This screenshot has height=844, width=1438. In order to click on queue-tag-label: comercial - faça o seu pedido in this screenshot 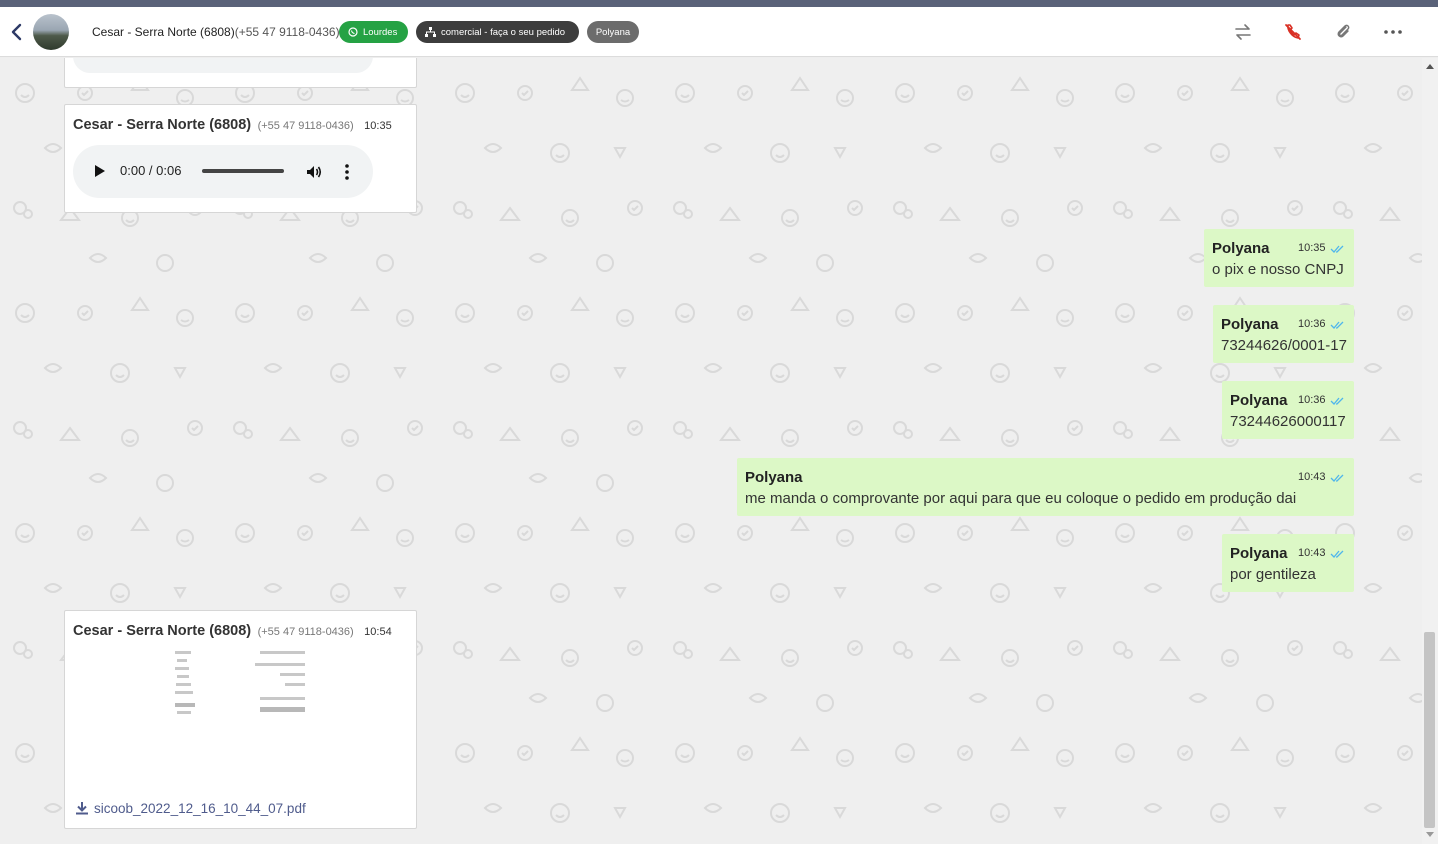, I will do `click(503, 32)`.